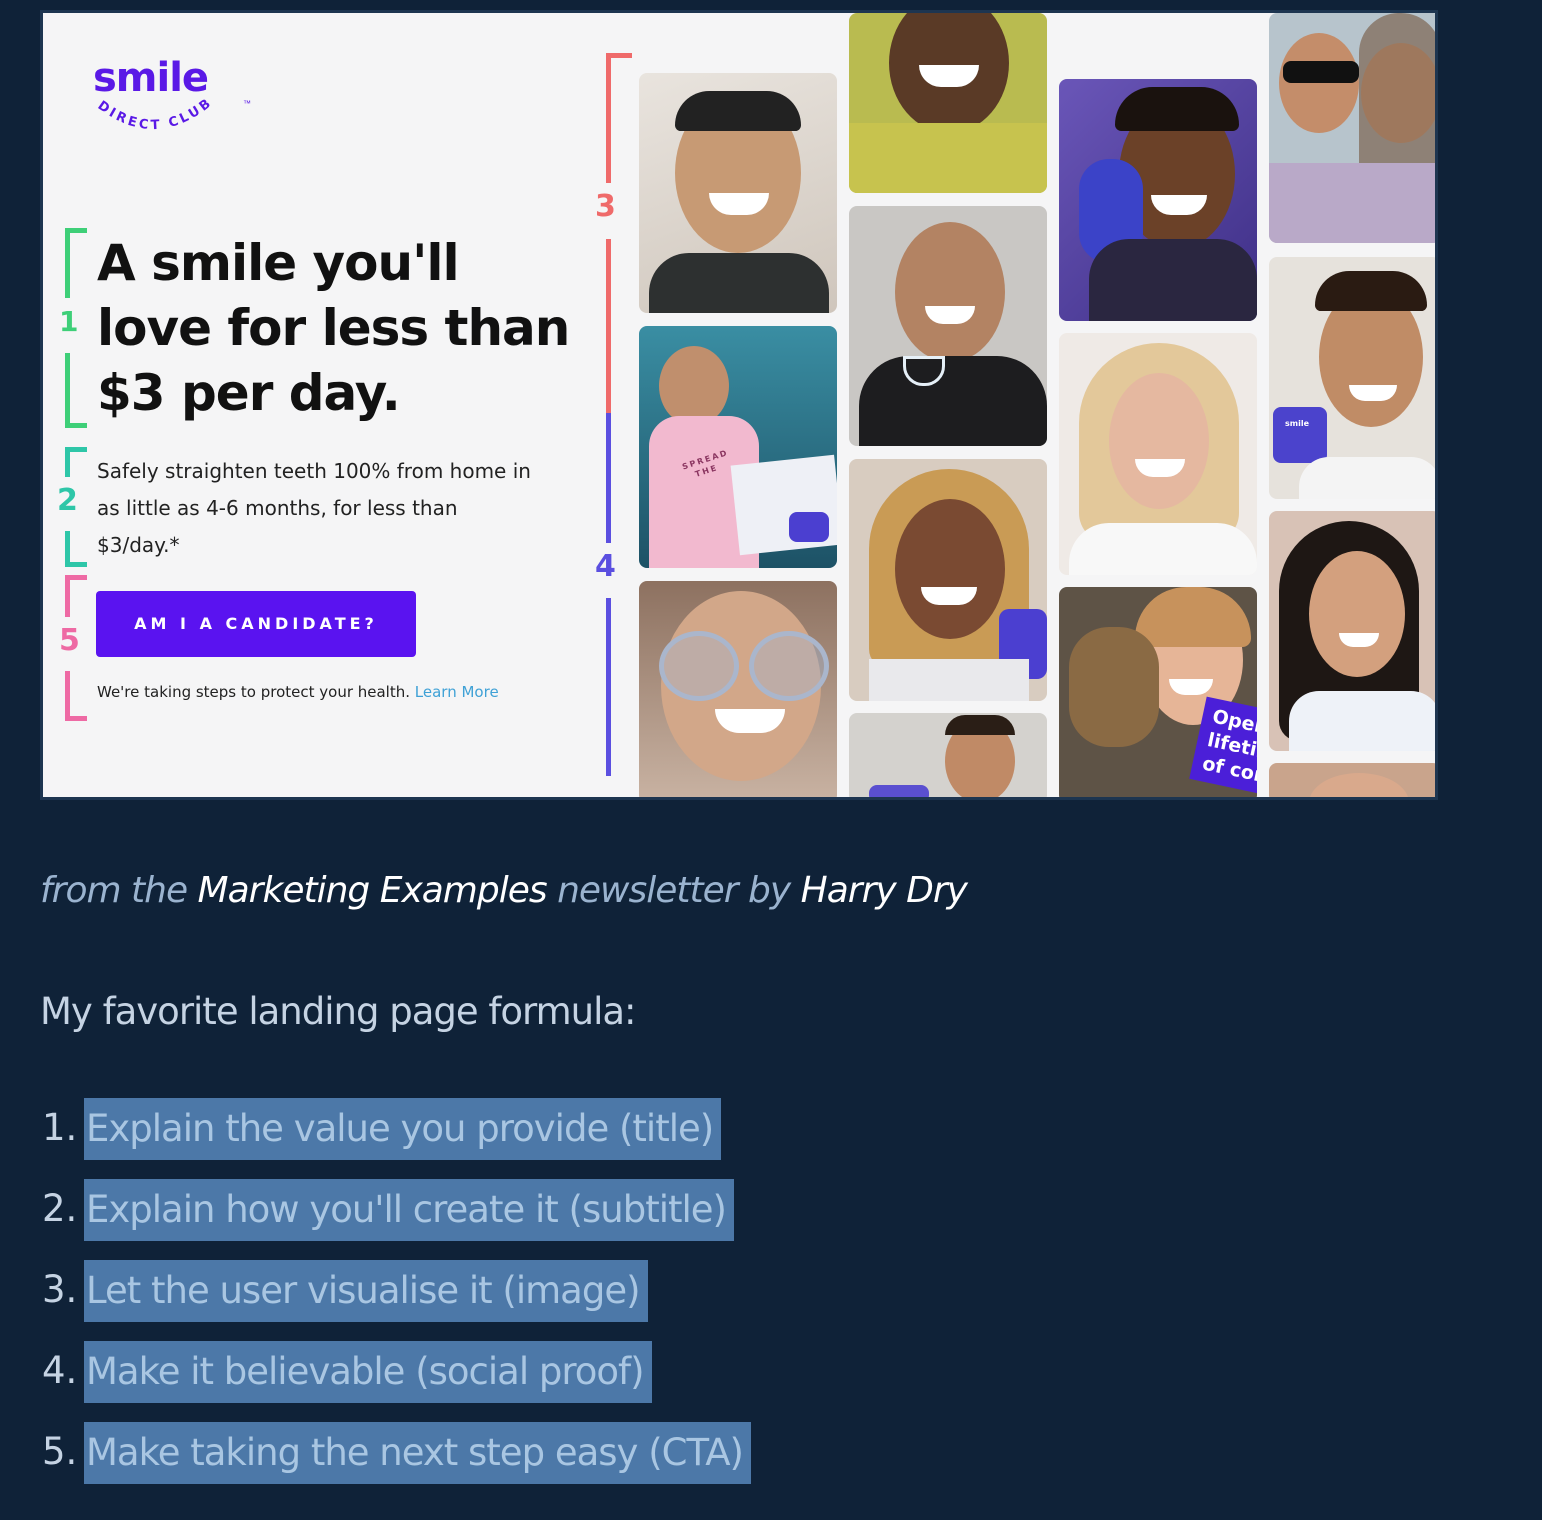 Image resolution: width=1542 pixels, height=1520 pixels. I want to click on subtitle-line-2: as little as 4-6 months, for less than, so click(277, 508).